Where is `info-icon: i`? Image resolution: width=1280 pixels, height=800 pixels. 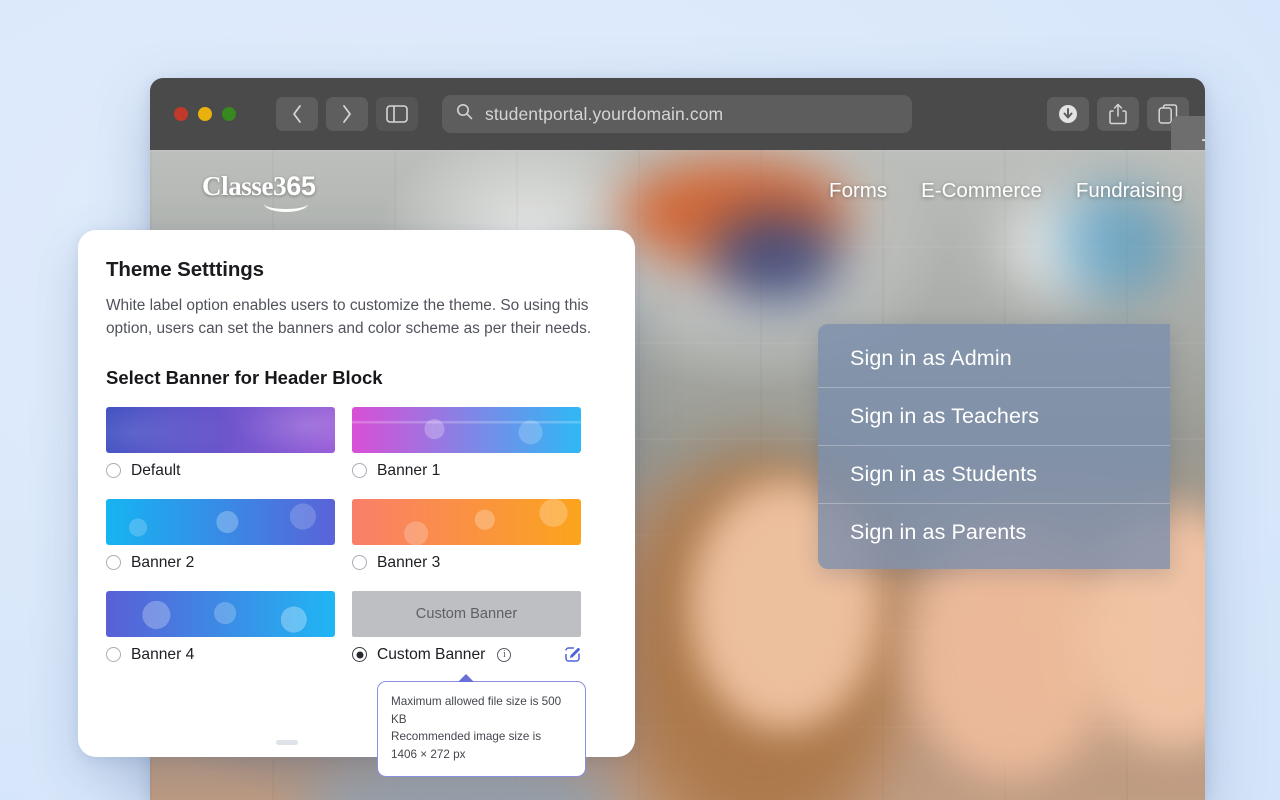
info-icon: i is located at coordinates (504, 654).